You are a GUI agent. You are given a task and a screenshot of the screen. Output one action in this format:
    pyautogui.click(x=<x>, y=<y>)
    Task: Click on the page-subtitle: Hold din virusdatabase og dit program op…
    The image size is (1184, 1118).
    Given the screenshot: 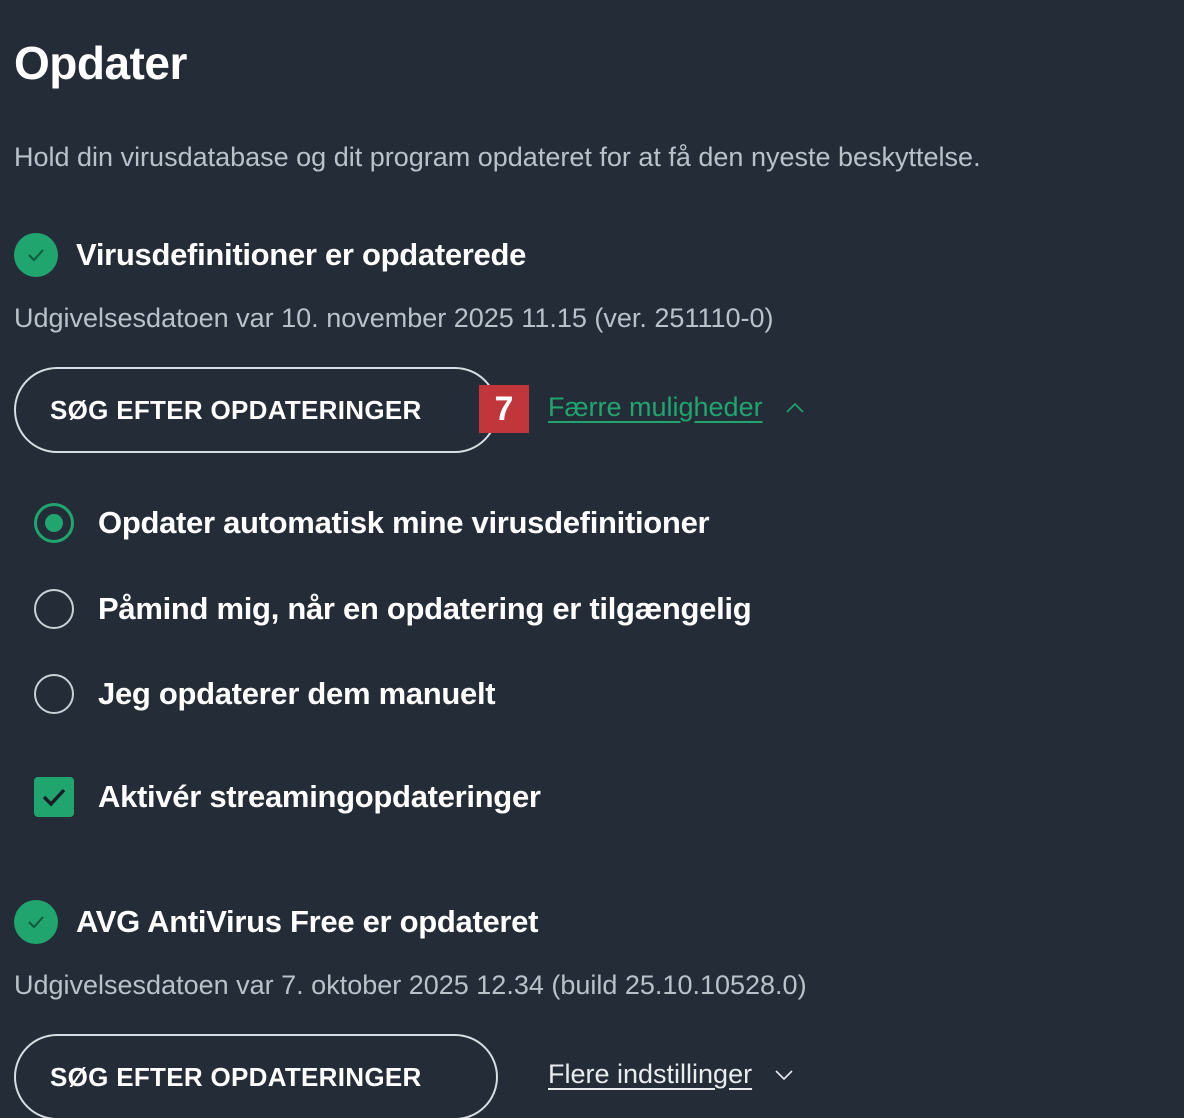 What is the action you would take?
    pyautogui.click(x=497, y=157)
    